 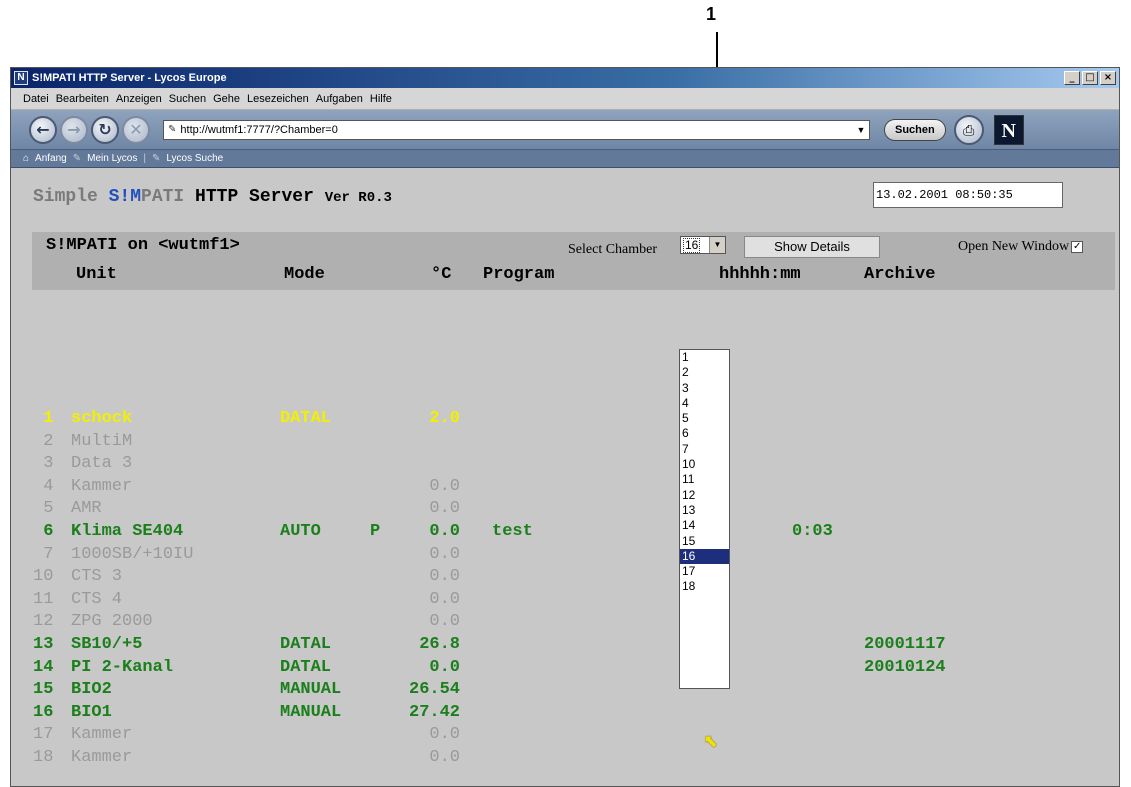 What do you see at coordinates (519, 274) in the screenshot?
I see `column-header-program: Program` at bounding box center [519, 274].